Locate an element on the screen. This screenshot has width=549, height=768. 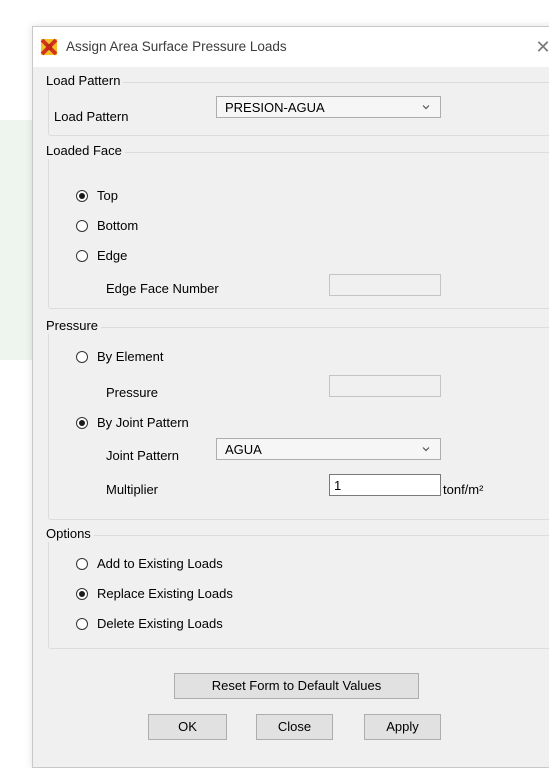
apply-button: Apply is located at coordinates (402, 727).